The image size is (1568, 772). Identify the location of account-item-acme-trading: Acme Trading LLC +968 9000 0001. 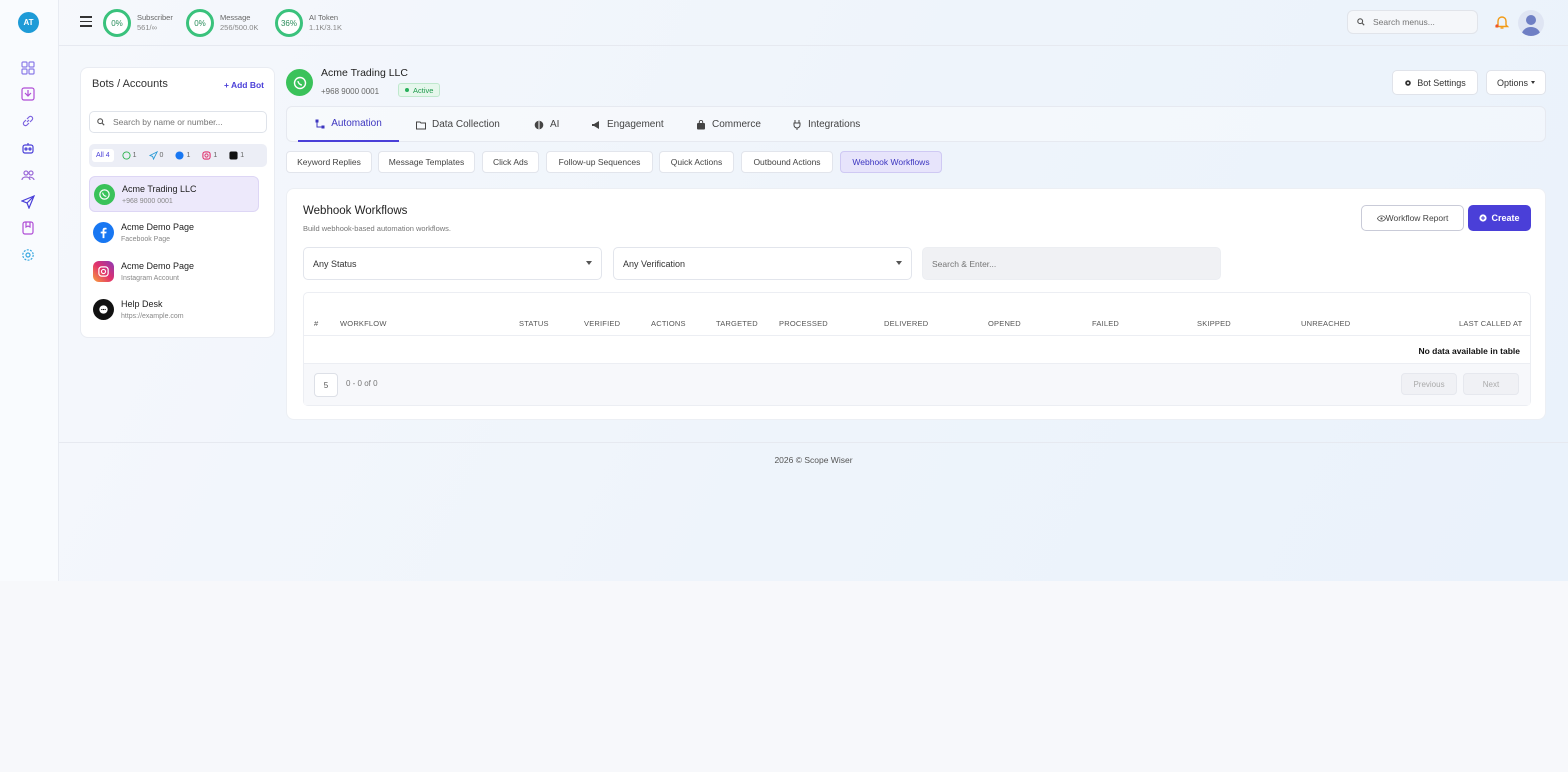
(174, 194).